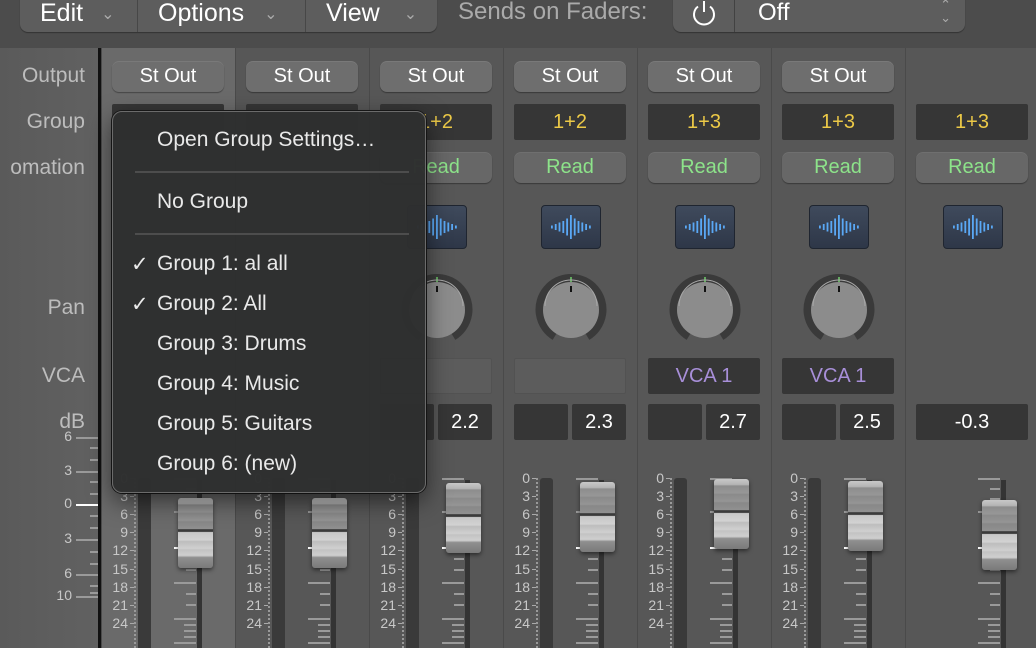 The width and height of the screenshot is (1036, 648). Describe the element at coordinates (733, 422) in the screenshot. I see `volume-db-readout: 2.7` at that location.